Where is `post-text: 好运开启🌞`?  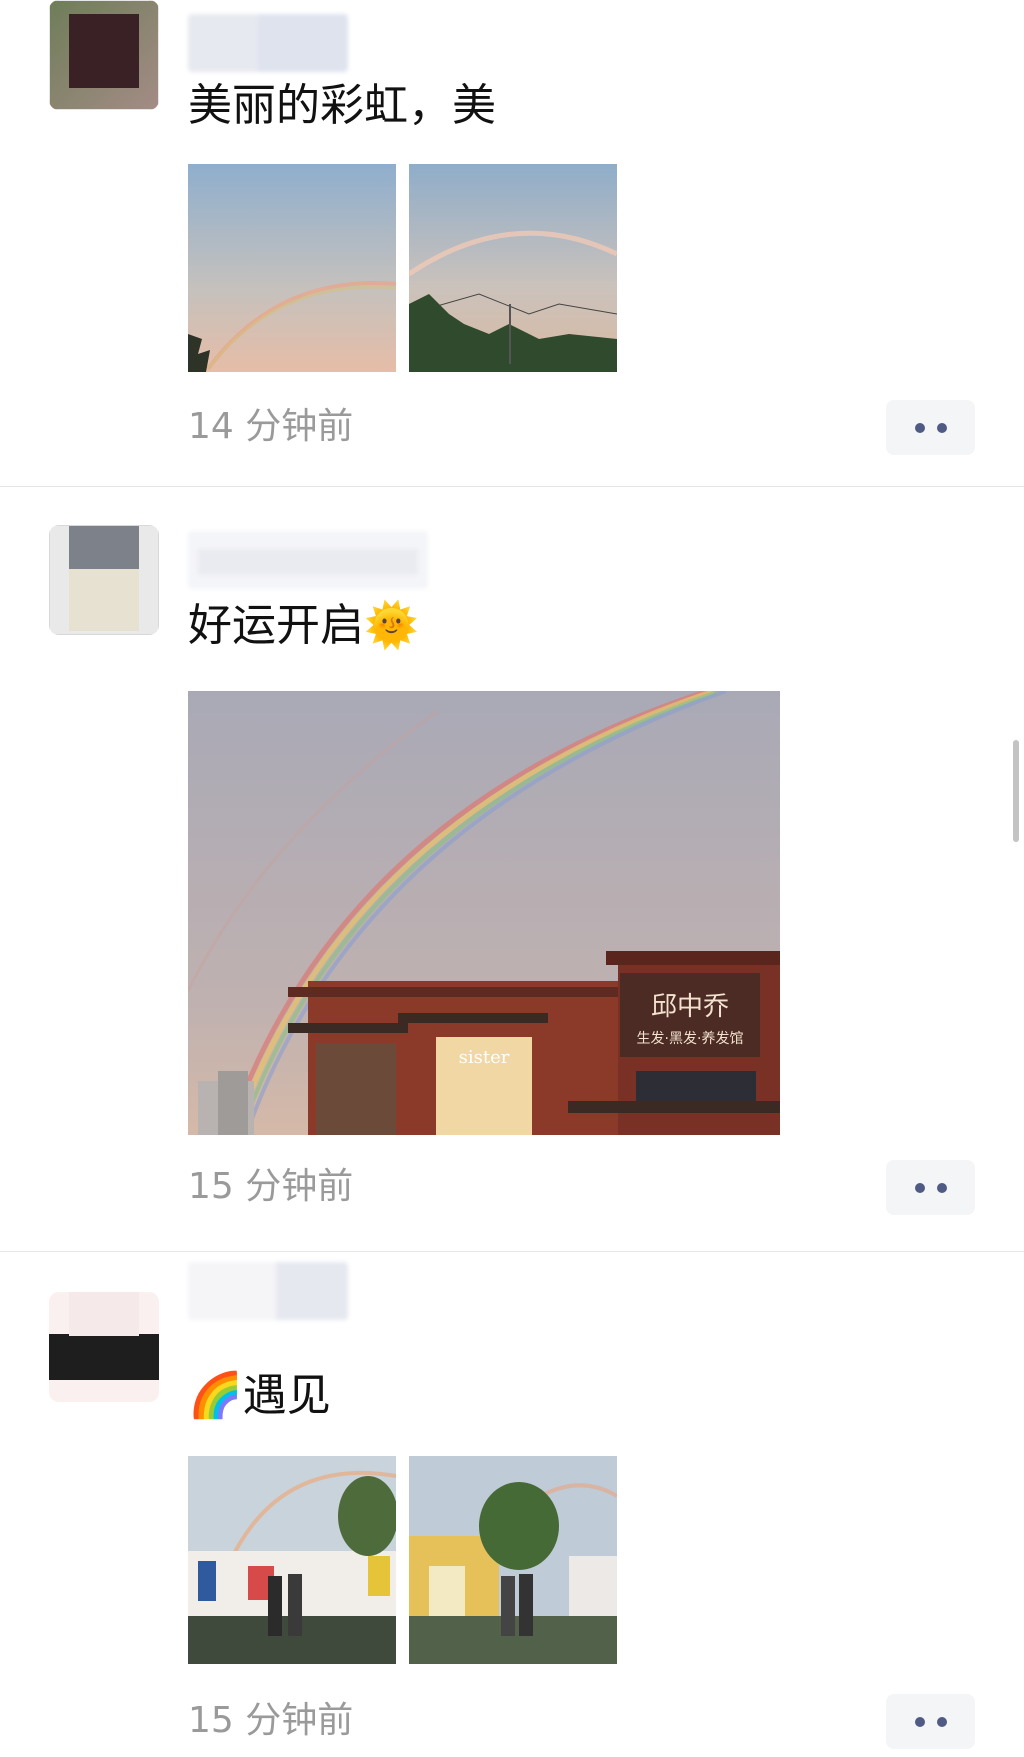
post-text: 好运开启🌞 is located at coordinates (303, 625).